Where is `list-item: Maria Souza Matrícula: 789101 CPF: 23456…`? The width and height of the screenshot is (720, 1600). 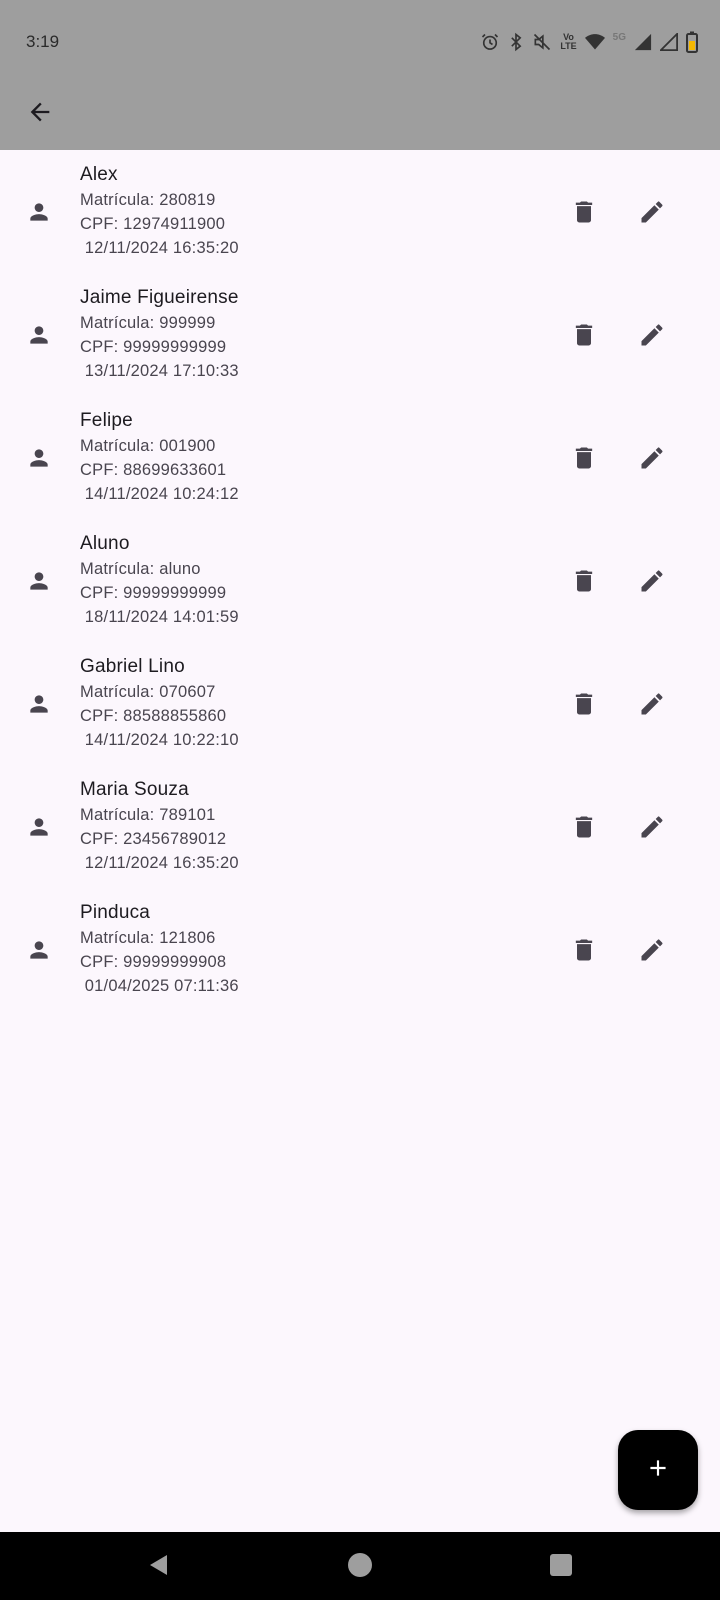
list-item: Maria Souza Matrícula: 789101 CPF: 23456… is located at coordinates (360, 826).